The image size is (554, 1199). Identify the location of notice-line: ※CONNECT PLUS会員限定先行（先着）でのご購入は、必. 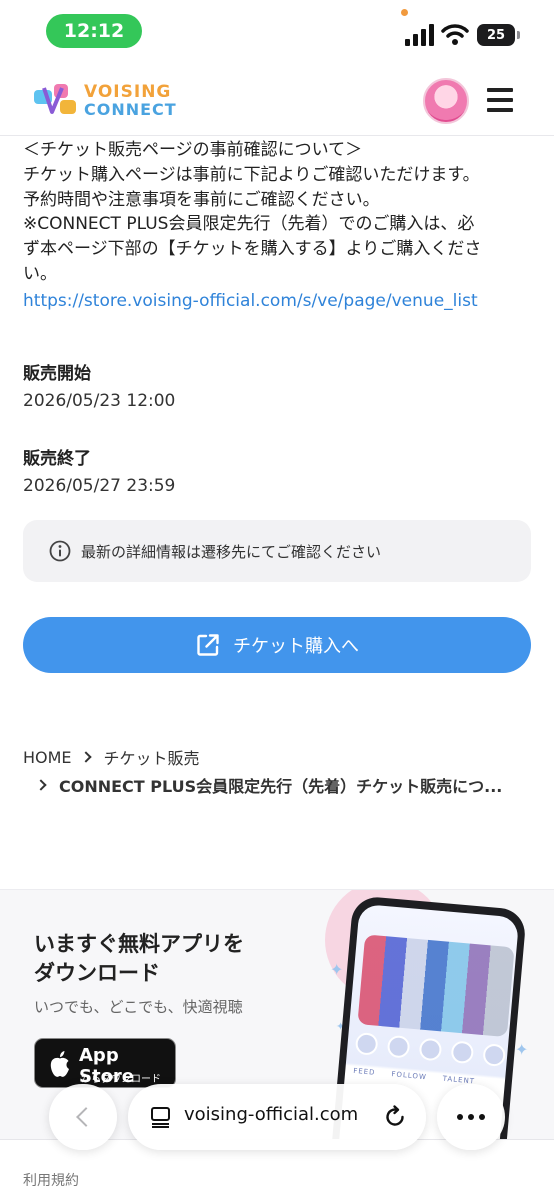
(249, 224).